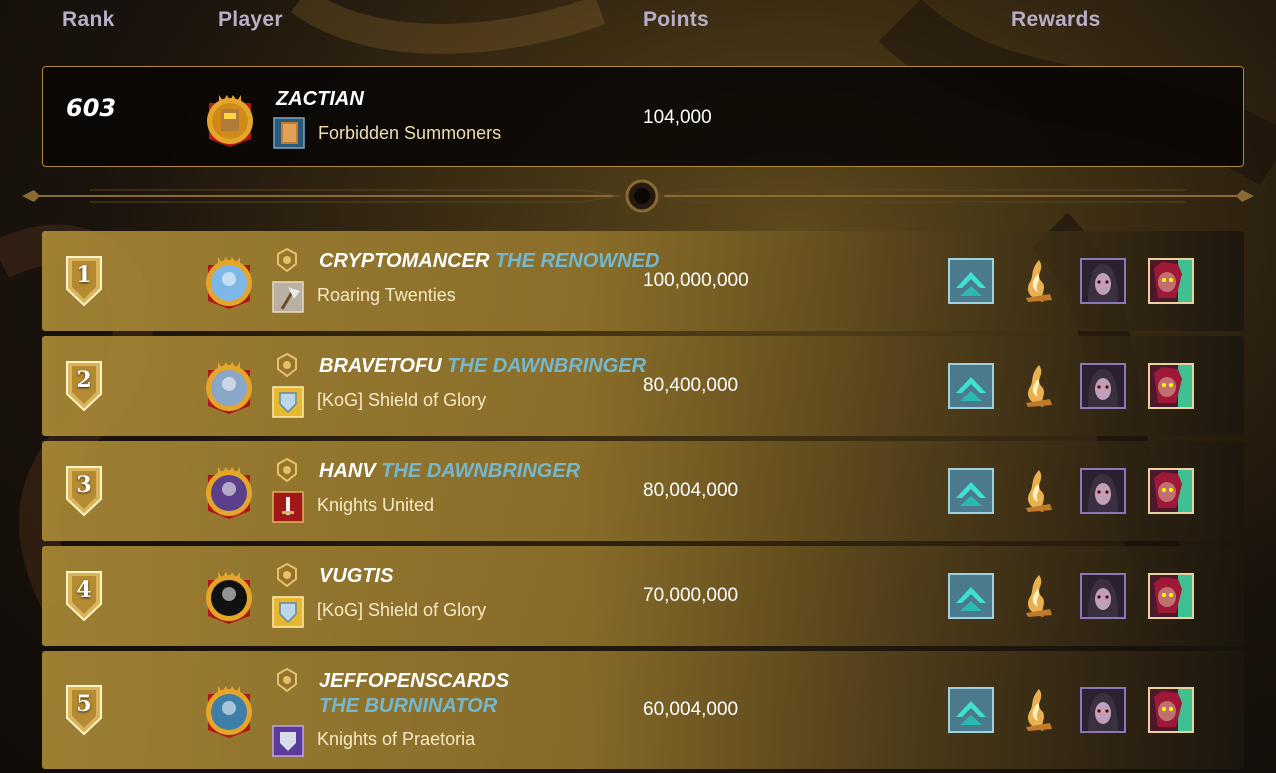 The height and width of the screenshot is (773, 1276). Describe the element at coordinates (84, 275) in the screenshot. I see `rank-number: 1` at that location.